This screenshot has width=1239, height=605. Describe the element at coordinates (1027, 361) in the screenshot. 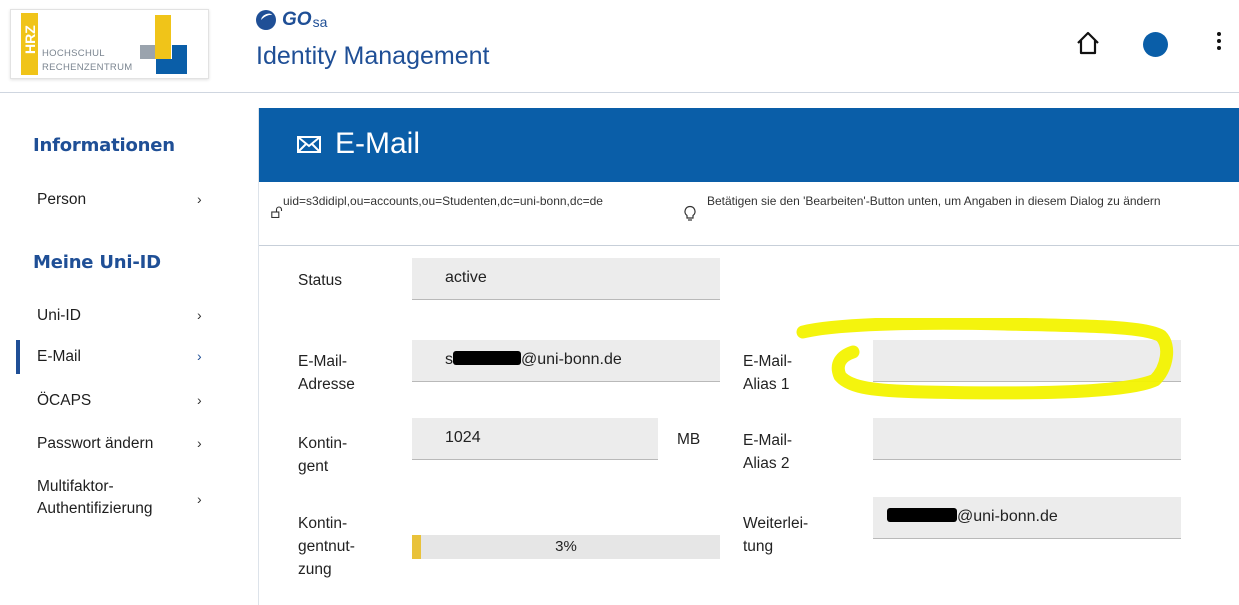

I see `email-alias1-field` at that location.